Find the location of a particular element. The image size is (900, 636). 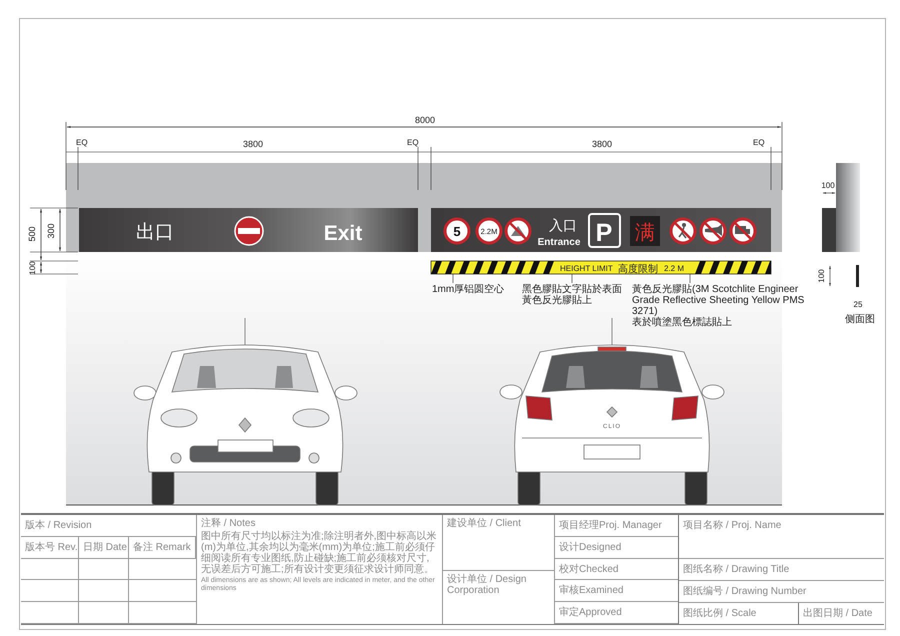

sign-text: 出口 is located at coordinates (155, 232).